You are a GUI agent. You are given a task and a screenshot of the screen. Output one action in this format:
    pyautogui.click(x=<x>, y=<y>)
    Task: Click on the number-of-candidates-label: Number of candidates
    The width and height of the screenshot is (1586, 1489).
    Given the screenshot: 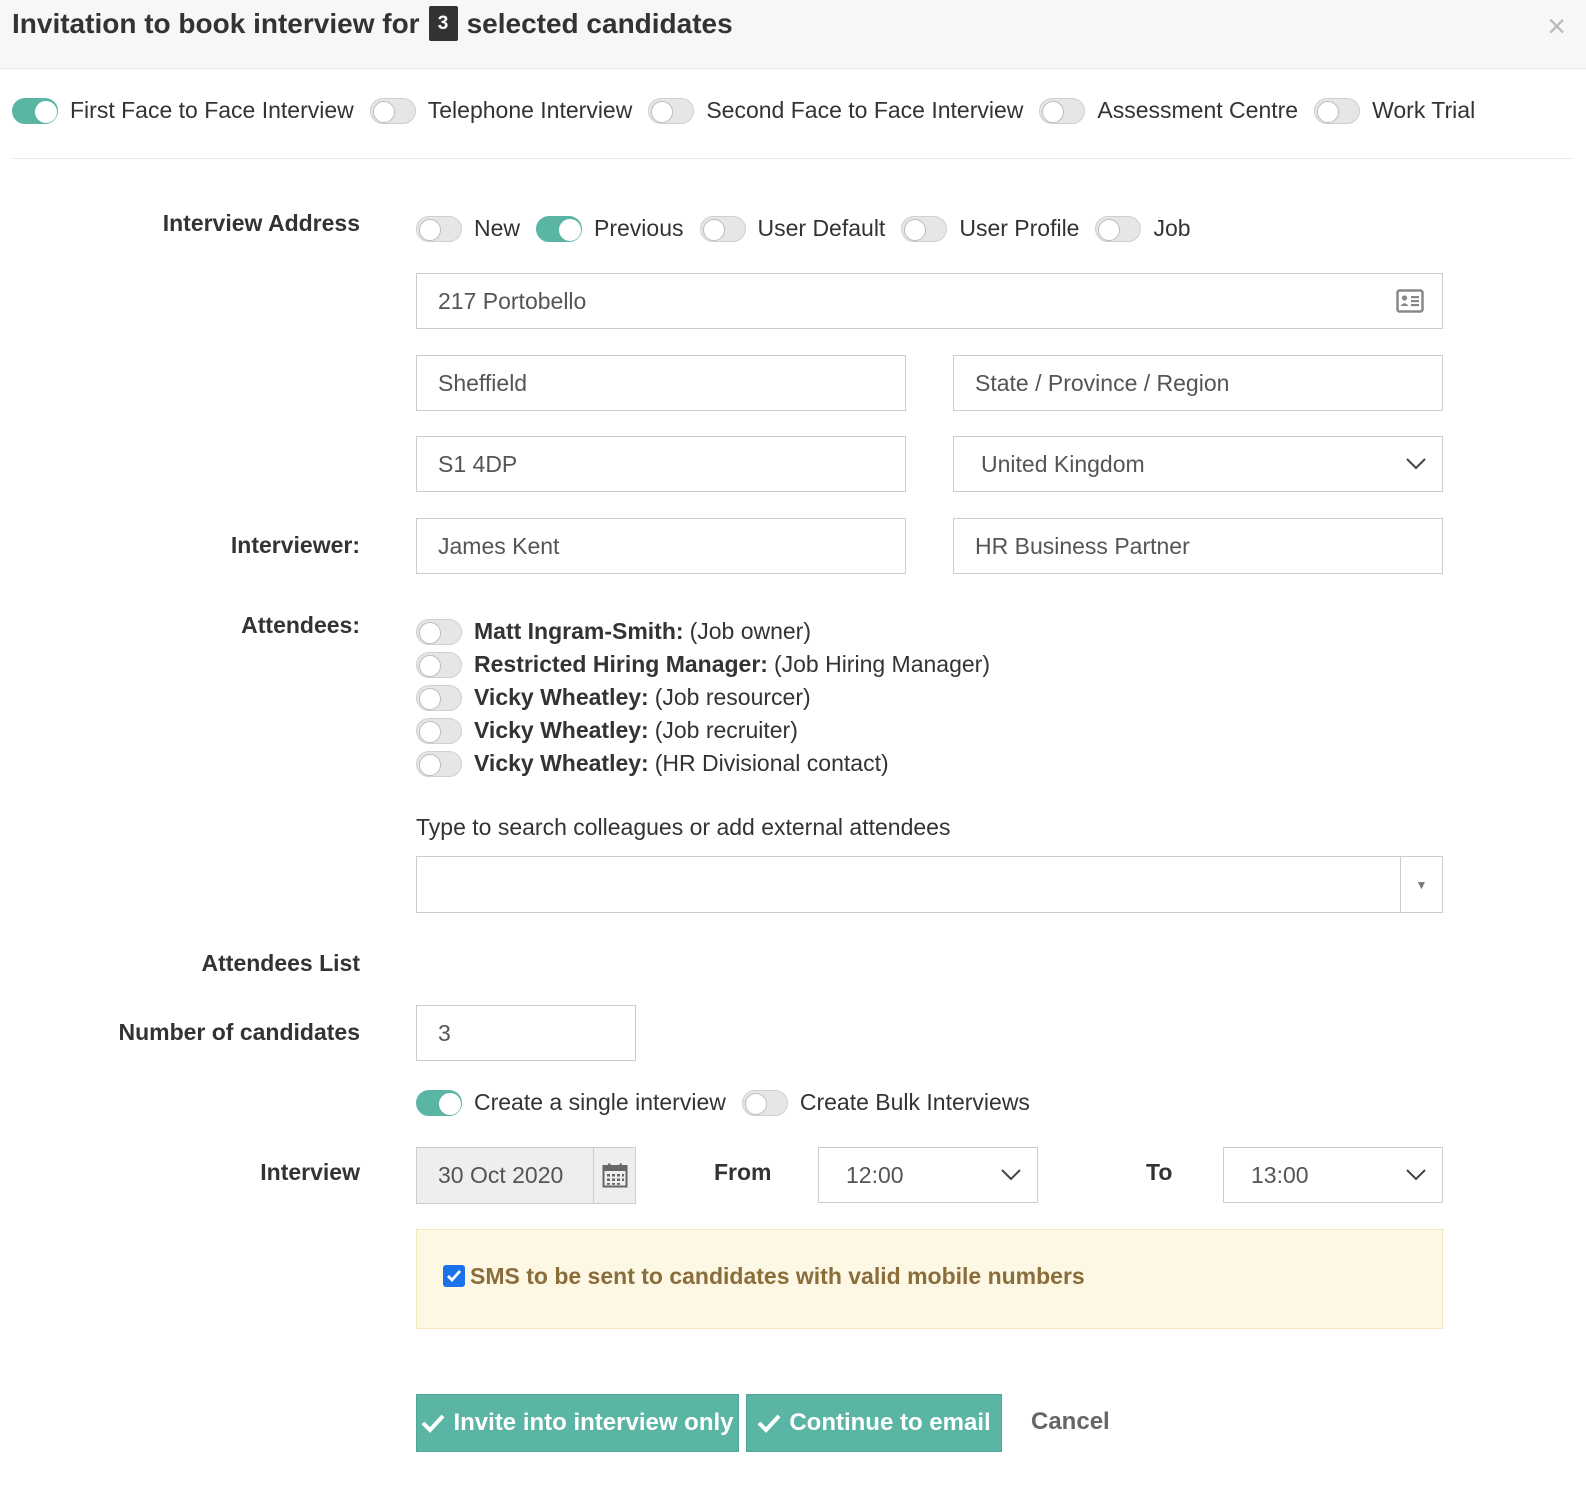 What is the action you would take?
    pyautogui.click(x=239, y=1032)
    